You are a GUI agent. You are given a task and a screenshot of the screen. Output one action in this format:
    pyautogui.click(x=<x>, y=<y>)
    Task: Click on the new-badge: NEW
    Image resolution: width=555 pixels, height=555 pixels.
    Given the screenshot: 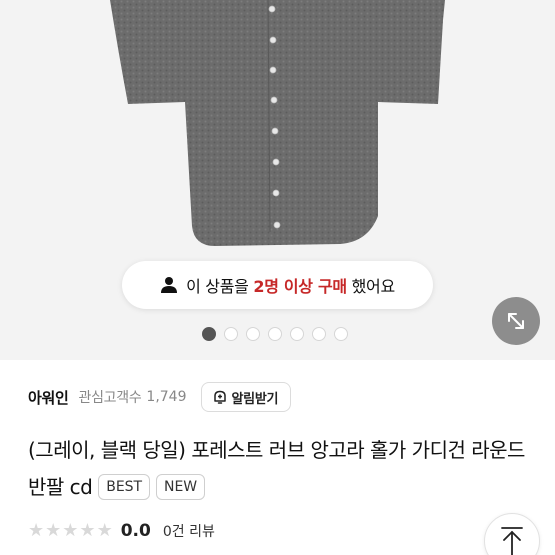 What is the action you would take?
    pyautogui.click(x=180, y=487)
    